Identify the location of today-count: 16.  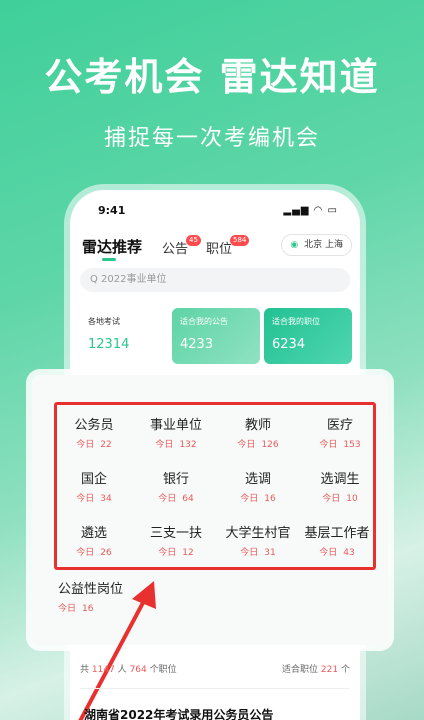
(270, 499).